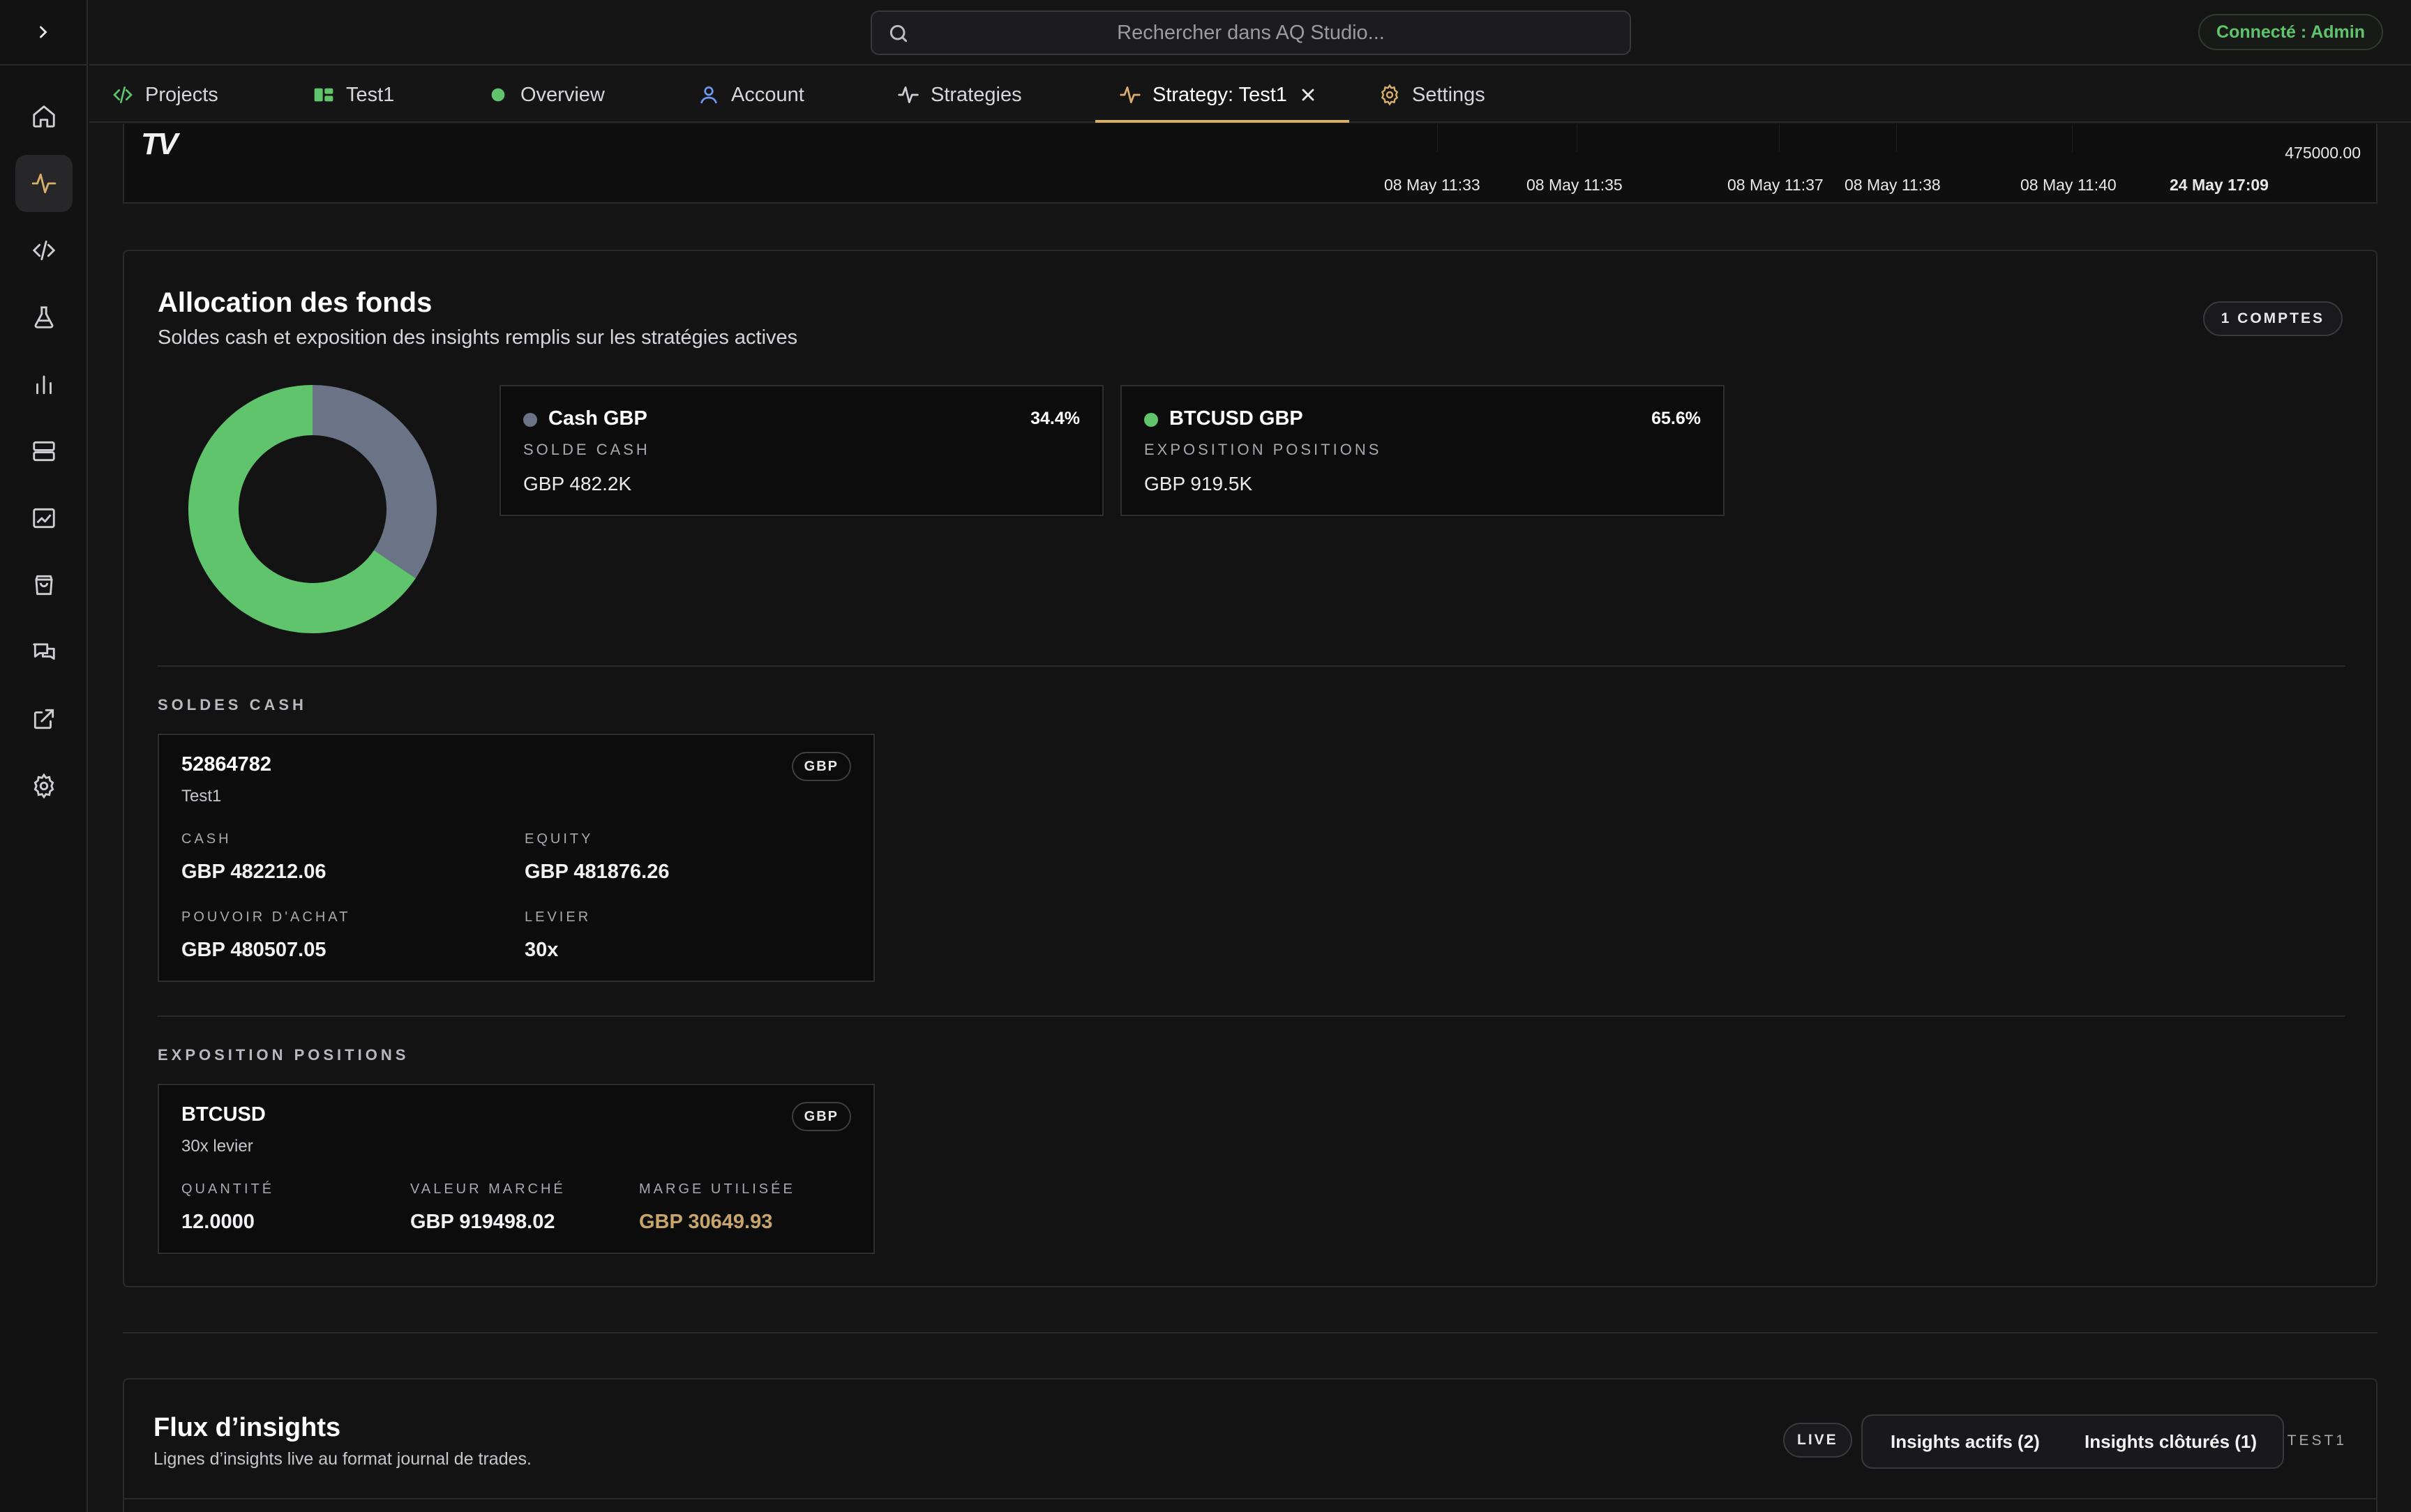 The image size is (2411, 1512). Describe the element at coordinates (1448, 94) in the screenshot. I see `tab-label: Settings` at that location.